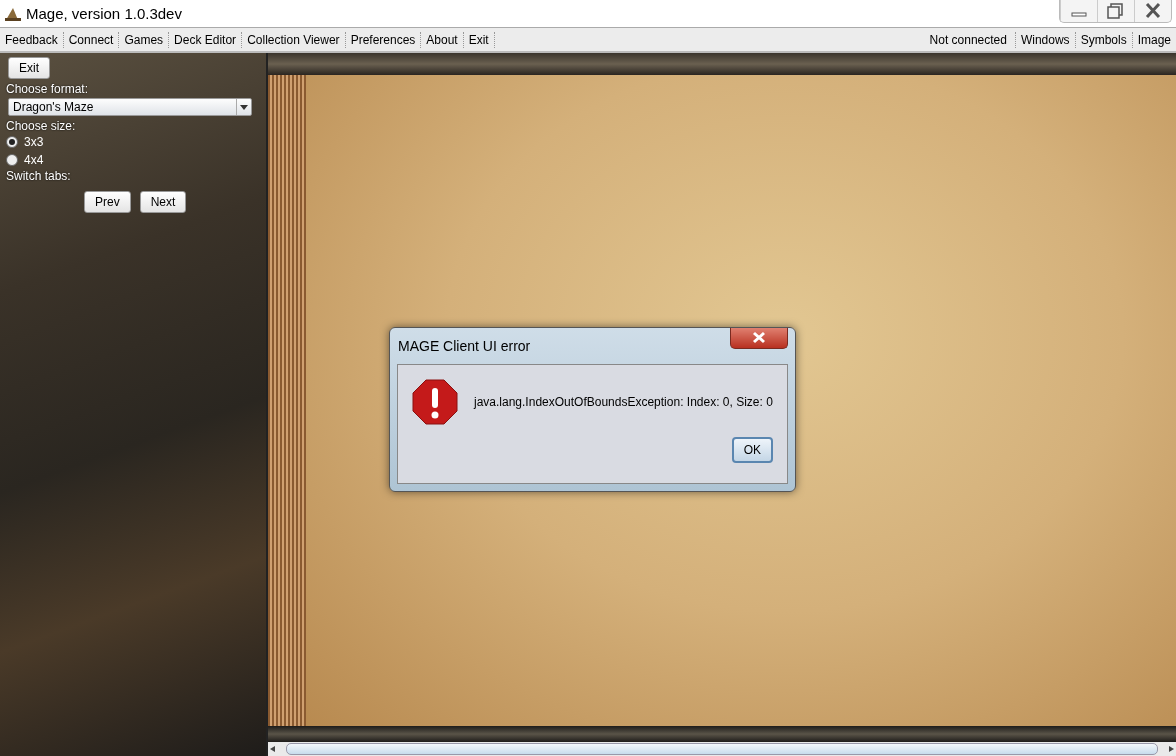  Describe the element at coordinates (294, 39) in the screenshot. I see `menu-item: Collection Viewer` at that location.